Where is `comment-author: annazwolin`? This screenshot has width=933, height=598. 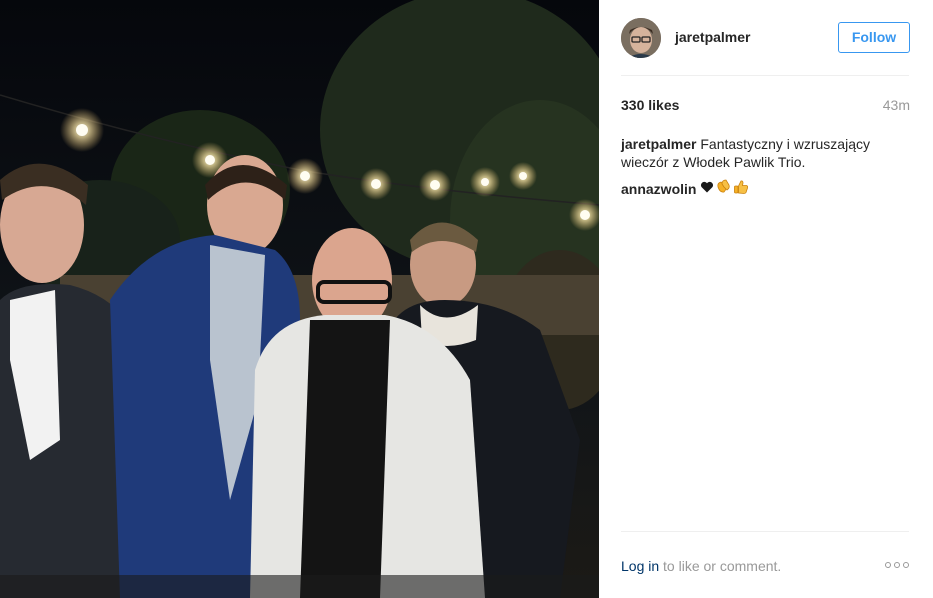 comment-author: annazwolin is located at coordinates (658, 189).